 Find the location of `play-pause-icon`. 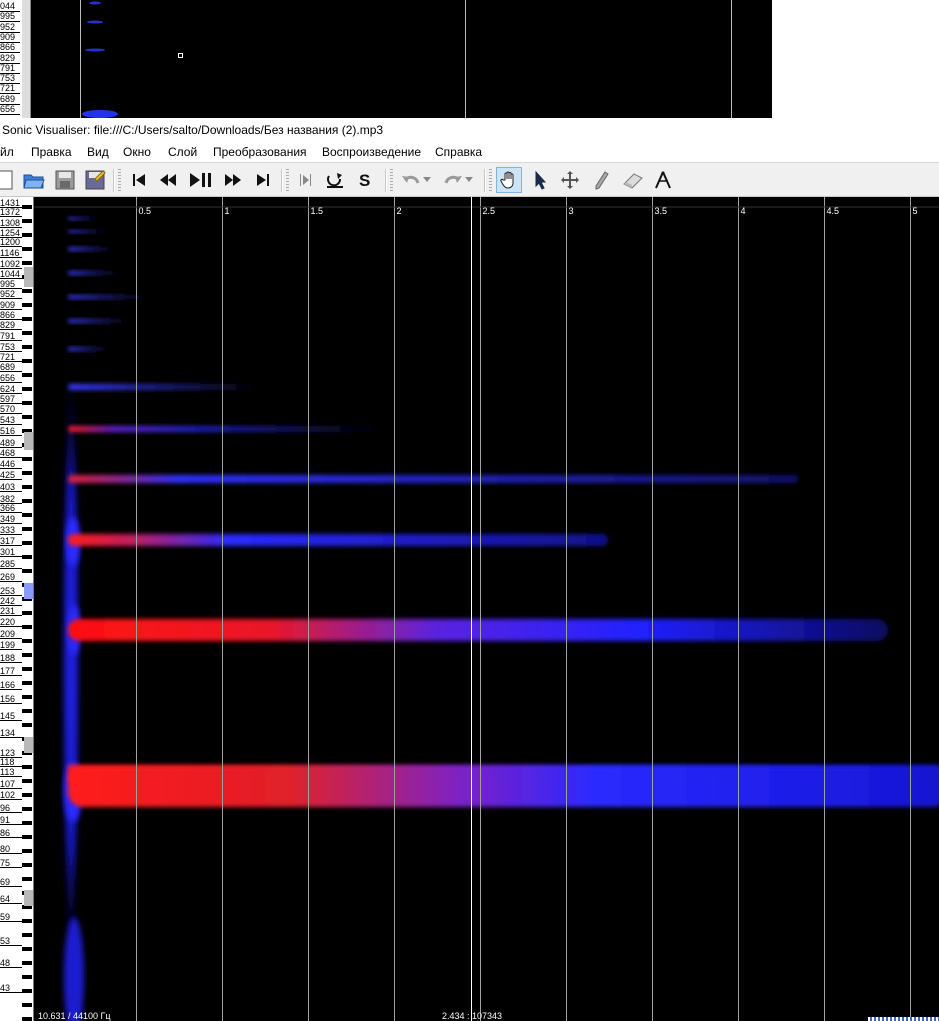

play-pause-icon is located at coordinates (201, 180).